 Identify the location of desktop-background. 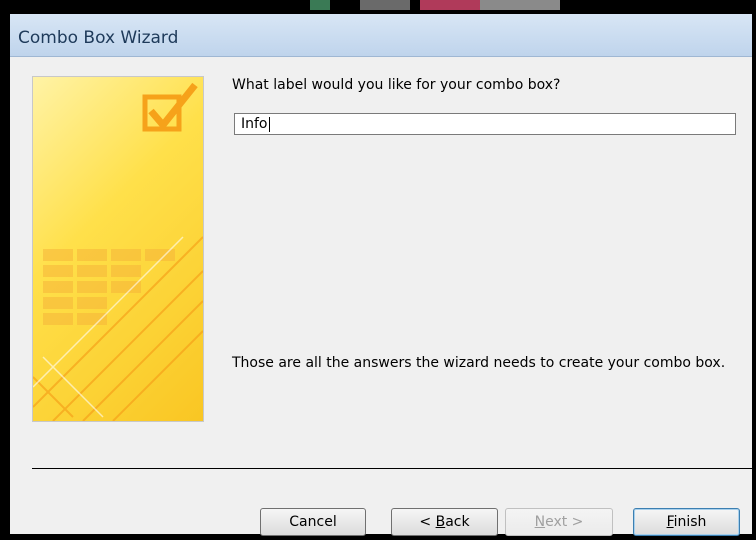
(378, 6).